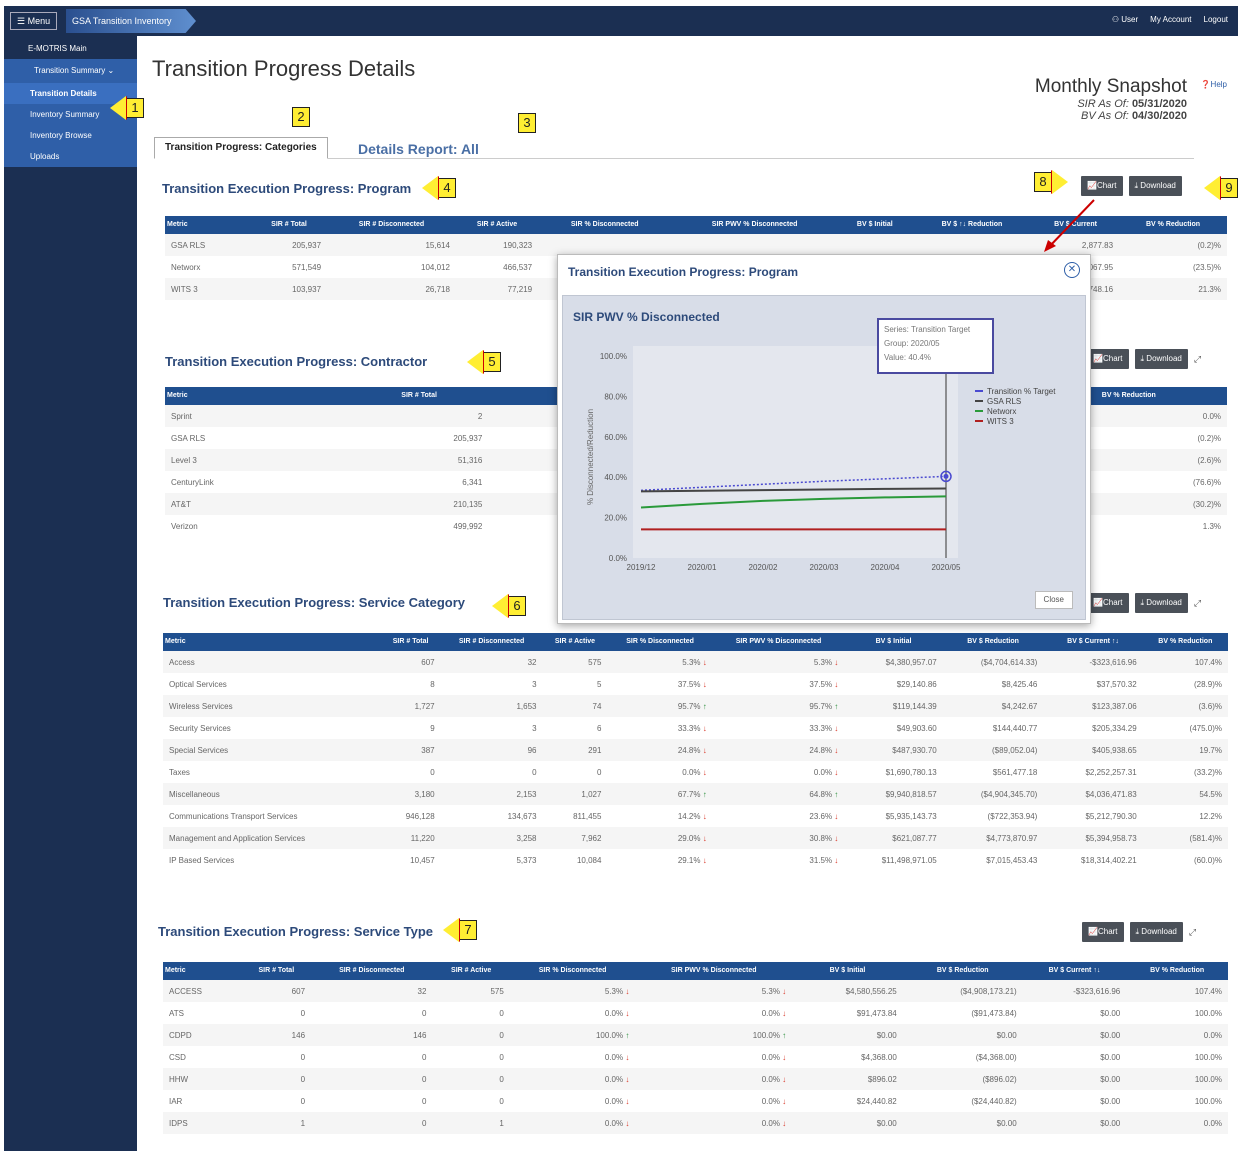  What do you see at coordinates (131, 21) in the screenshot?
I see `app-brand: GSA Transition Inventory` at bounding box center [131, 21].